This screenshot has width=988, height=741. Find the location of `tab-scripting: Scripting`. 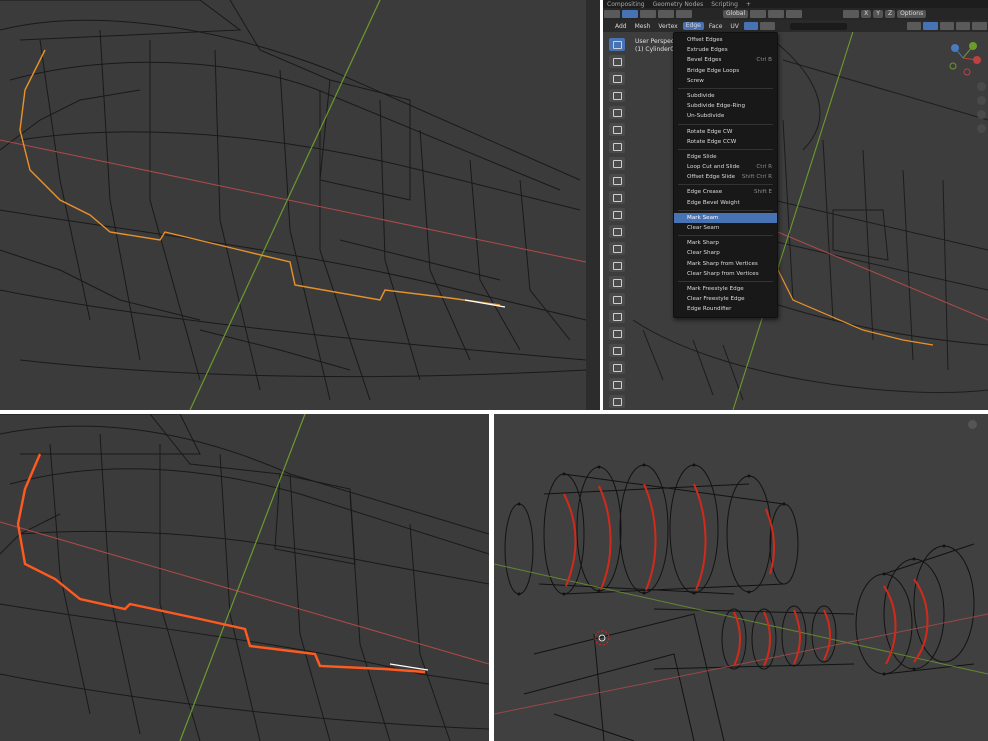

tab-scripting: Scripting is located at coordinates (724, 4).